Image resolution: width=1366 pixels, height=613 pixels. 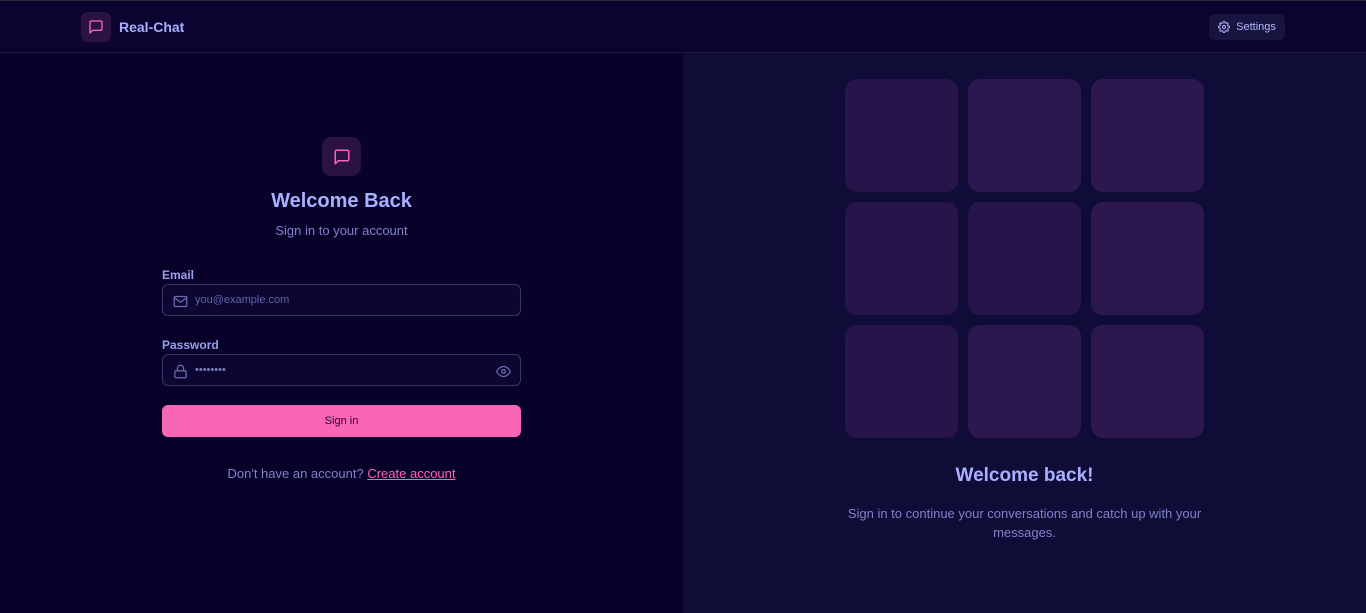 What do you see at coordinates (295, 473) in the screenshot?
I see `signup-prompt-text: Don't have an account?` at bounding box center [295, 473].